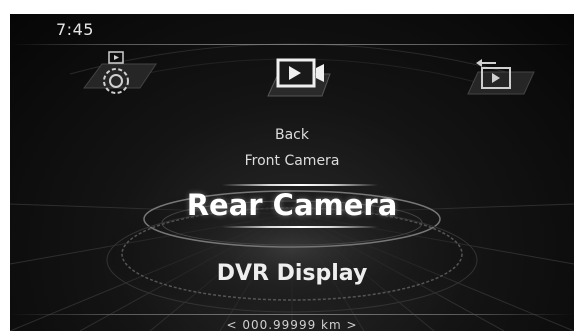 The image size is (584, 331). What do you see at coordinates (300, 185) in the screenshot?
I see `selection-bar-top` at bounding box center [300, 185].